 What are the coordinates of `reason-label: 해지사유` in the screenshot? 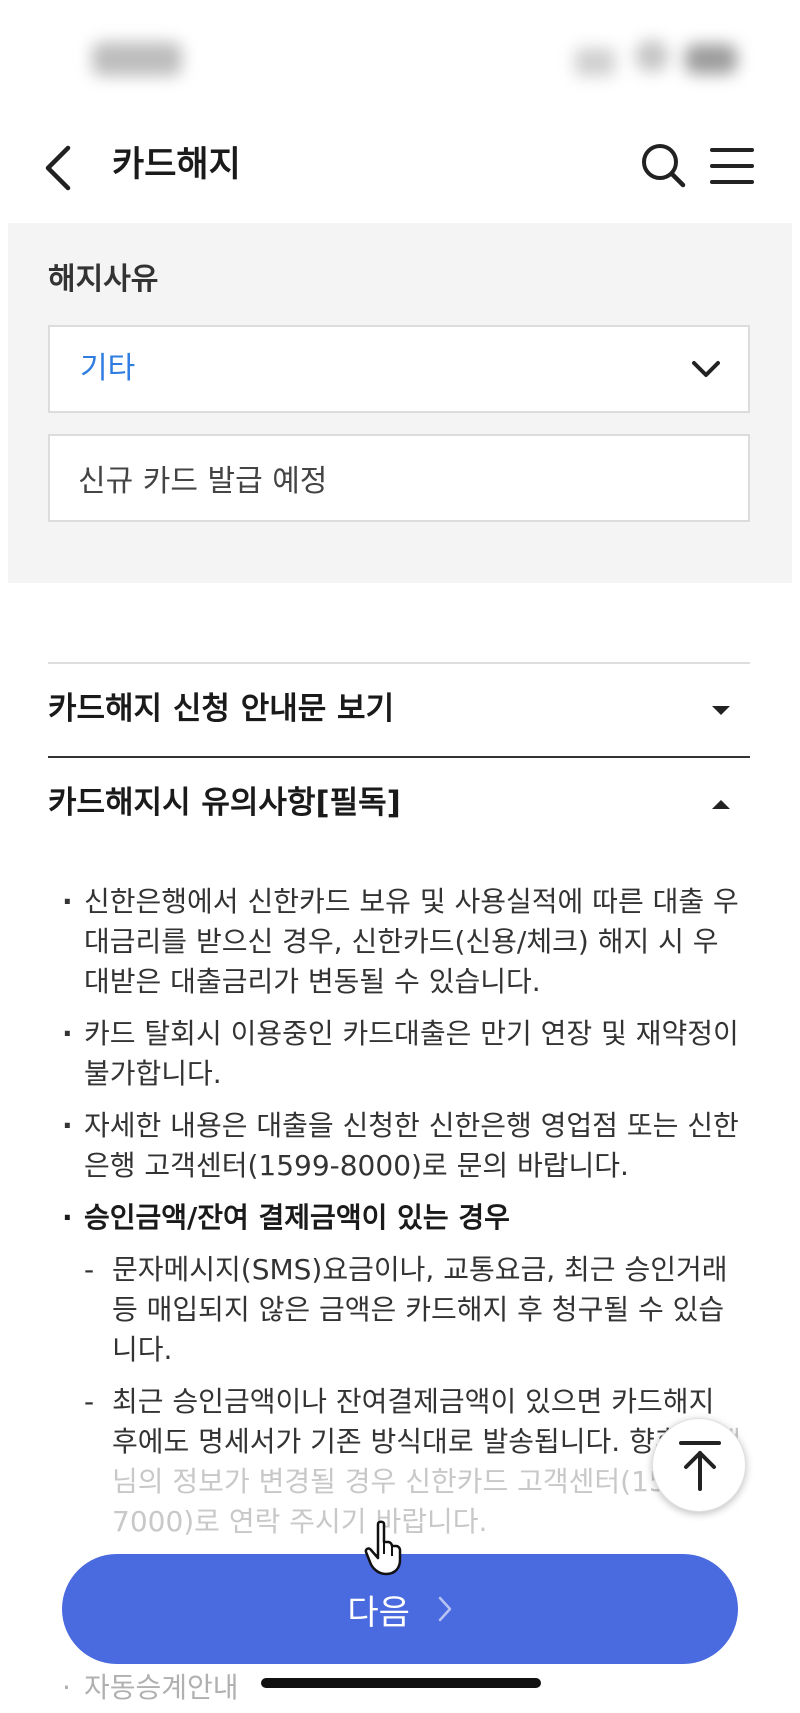 It's located at (103, 279).